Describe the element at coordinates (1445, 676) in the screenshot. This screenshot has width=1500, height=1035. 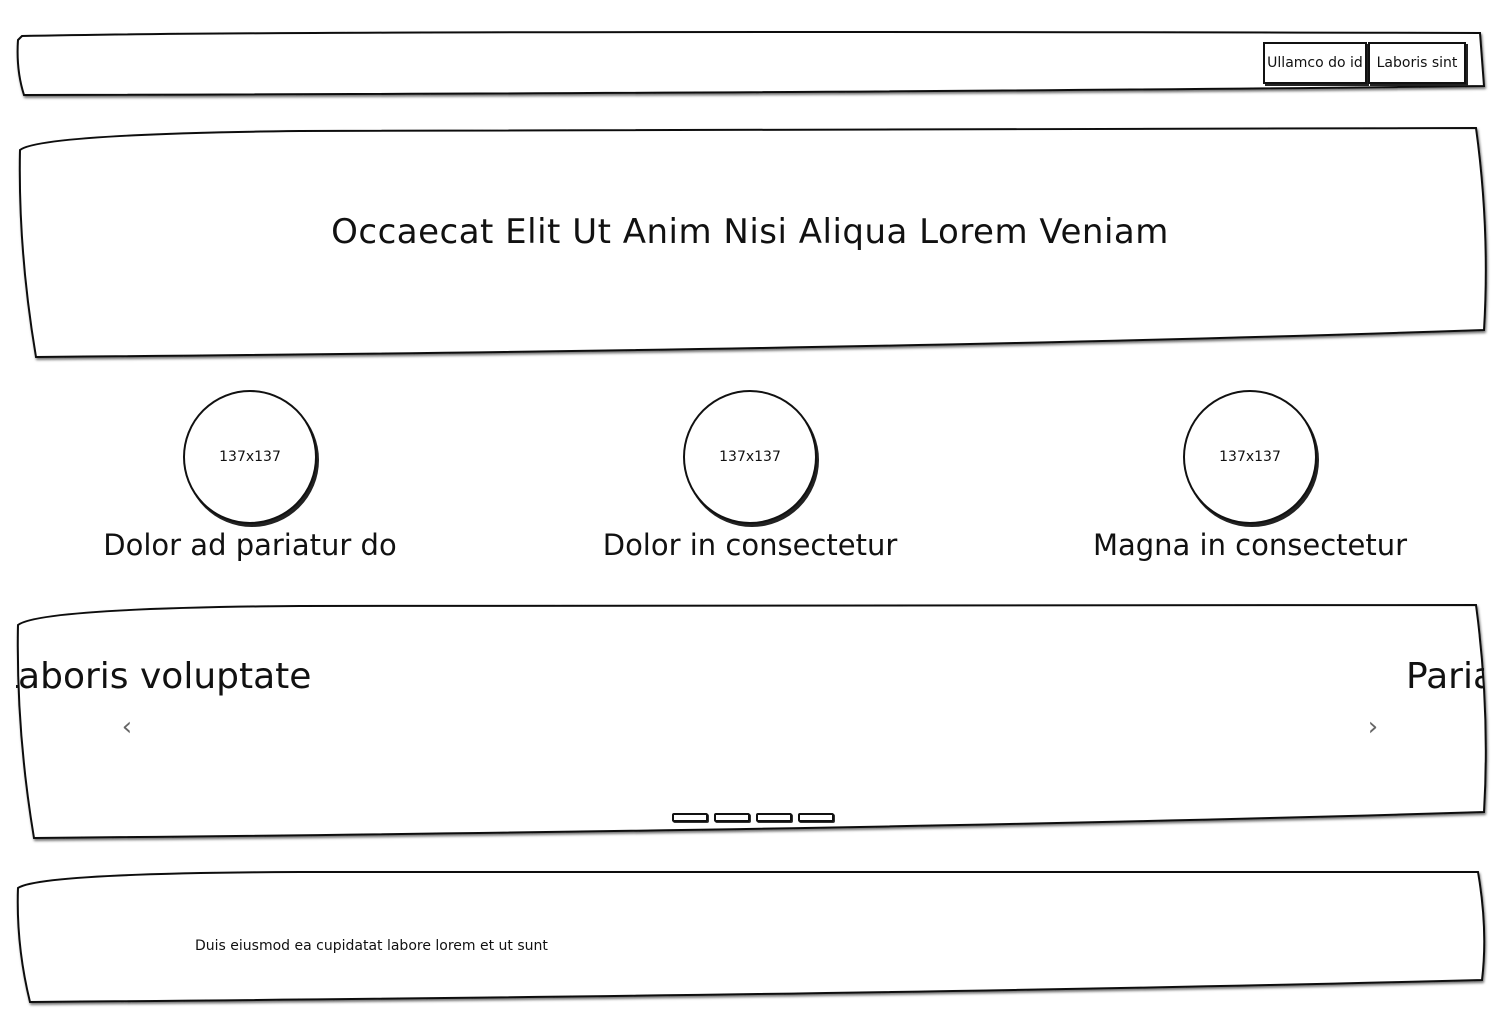
I see `carousel-next-slide-text: Pariatur` at that location.